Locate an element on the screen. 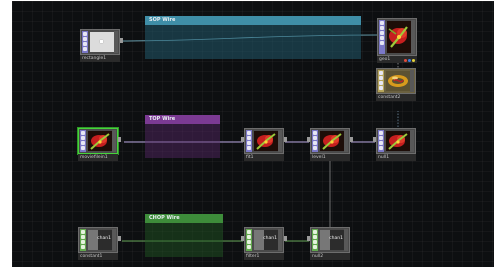  top-wire-annotation: TOP Wire is located at coordinates (182, 136).